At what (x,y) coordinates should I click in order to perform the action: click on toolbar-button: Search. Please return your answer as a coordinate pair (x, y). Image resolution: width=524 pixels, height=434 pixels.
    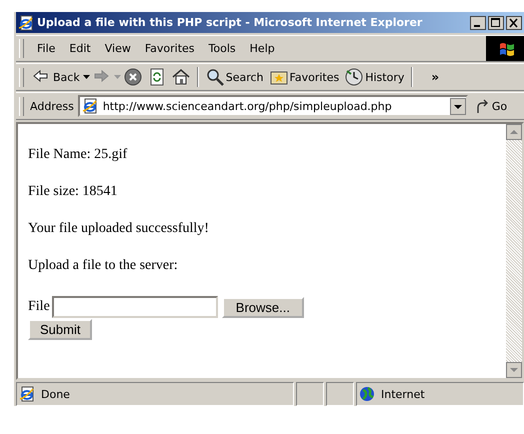
    Looking at the image, I should click on (234, 77).